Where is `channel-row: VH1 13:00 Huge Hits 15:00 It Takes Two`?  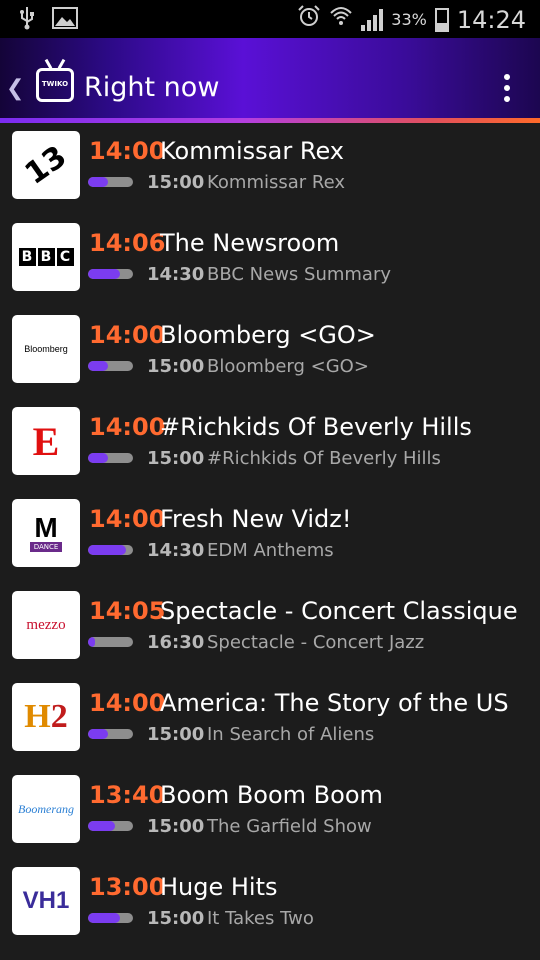 channel-row: VH1 13:00 Huge Hits 15:00 It Takes Two is located at coordinates (270, 905).